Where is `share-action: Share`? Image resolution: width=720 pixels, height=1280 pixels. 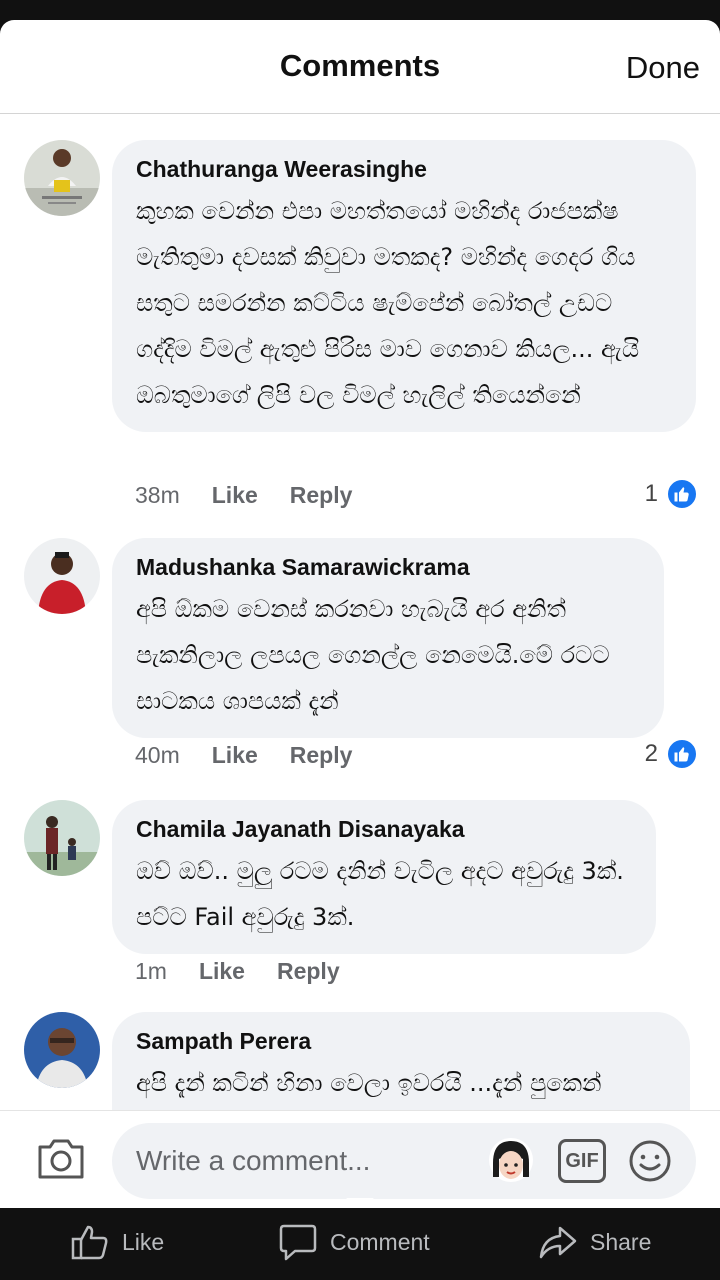
share-action: Share is located at coordinates (594, 1242).